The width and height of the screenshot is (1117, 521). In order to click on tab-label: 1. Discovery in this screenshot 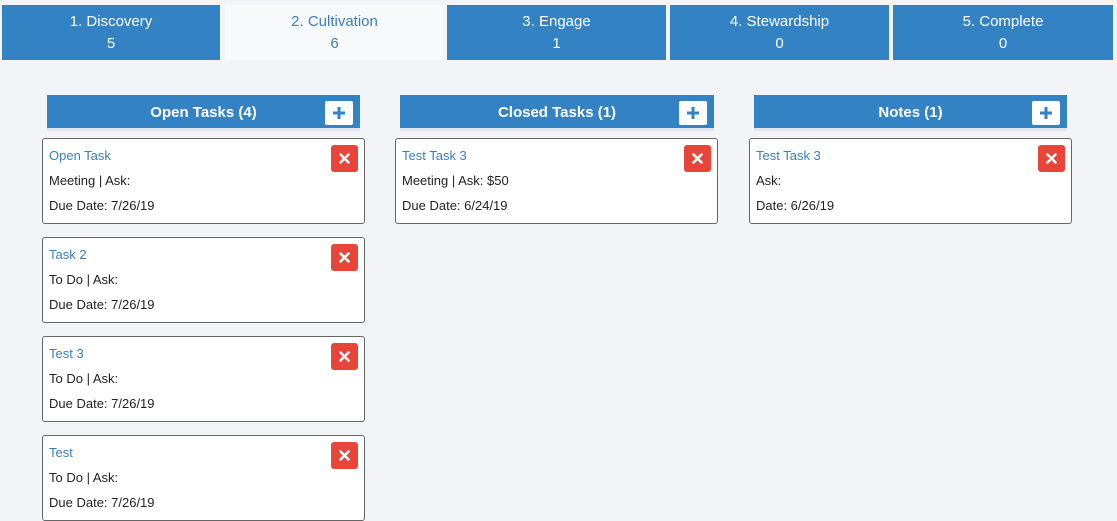, I will do `click(111, 21)`.